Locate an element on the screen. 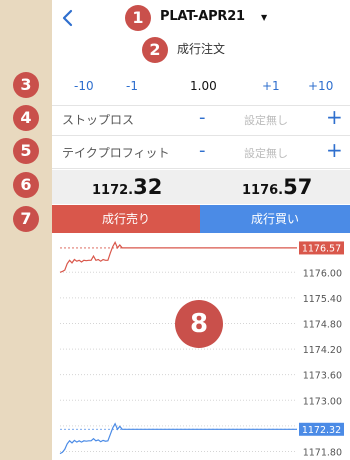  ask-price-tag-label: 1176.57 is located at coordinates (321, 248).